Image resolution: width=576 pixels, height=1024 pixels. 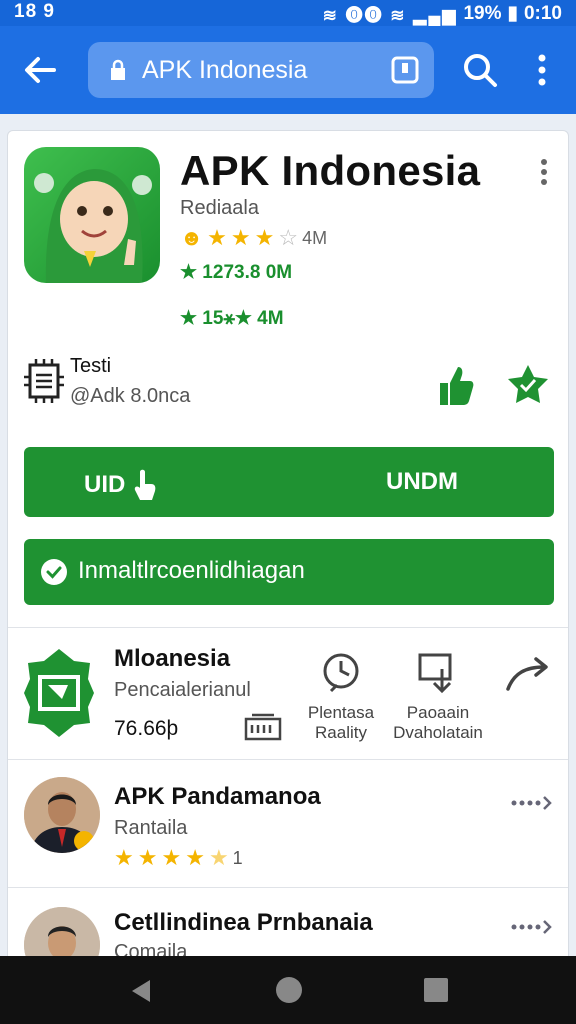 I want to click on search-icon, so click(x=480, y=70).